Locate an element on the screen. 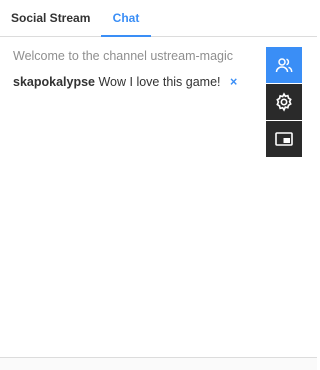  settings-button is located at coordinates (284, 102).